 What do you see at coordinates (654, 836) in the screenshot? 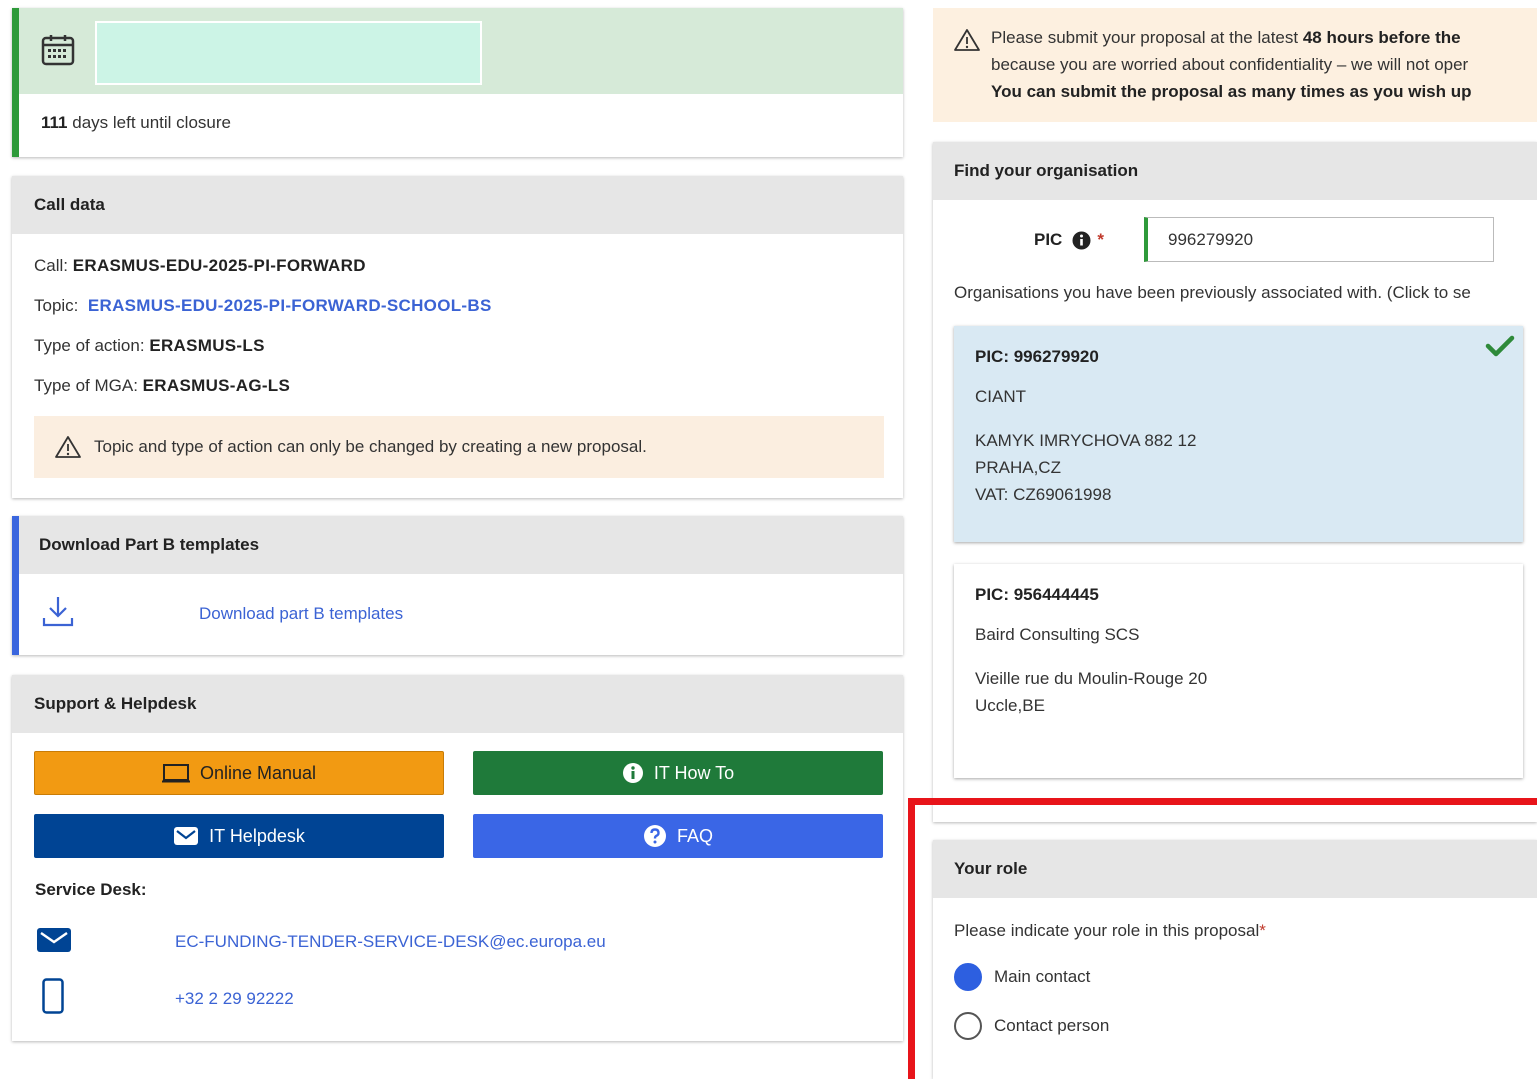
I see `question-icon` at bounding box center [654, 836].